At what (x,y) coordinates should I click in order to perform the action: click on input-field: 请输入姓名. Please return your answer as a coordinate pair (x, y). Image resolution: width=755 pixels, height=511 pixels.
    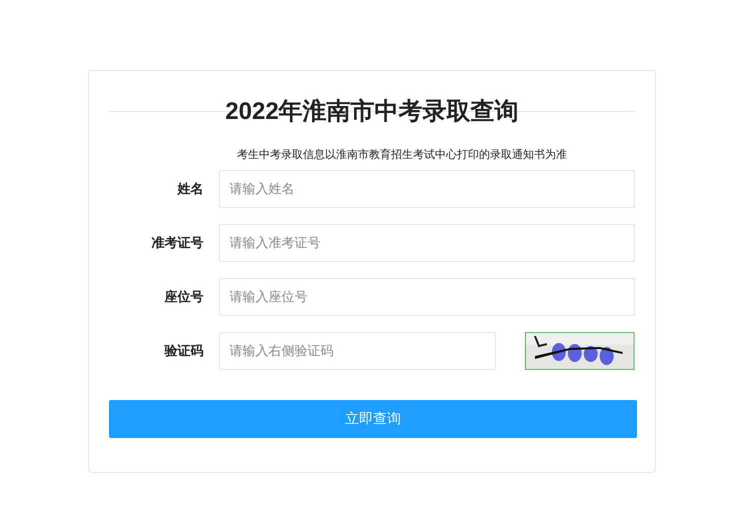
    Looking at the image, I should click on (426, 189).